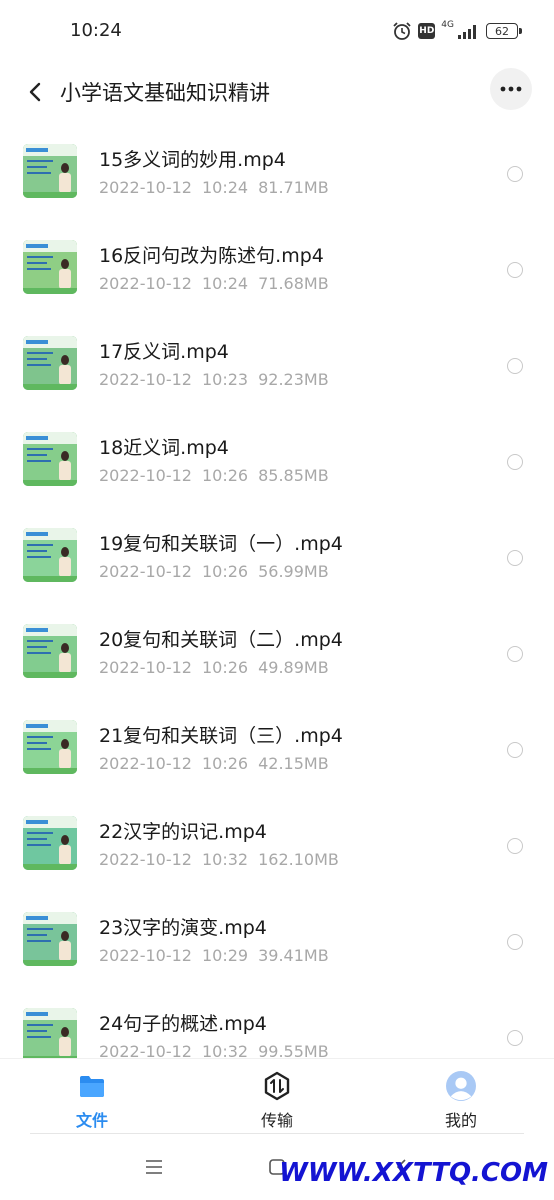 This screenshot has height=1200, width=554. I want to click on file-name: 17反义词.mp4, so click(164, 352).